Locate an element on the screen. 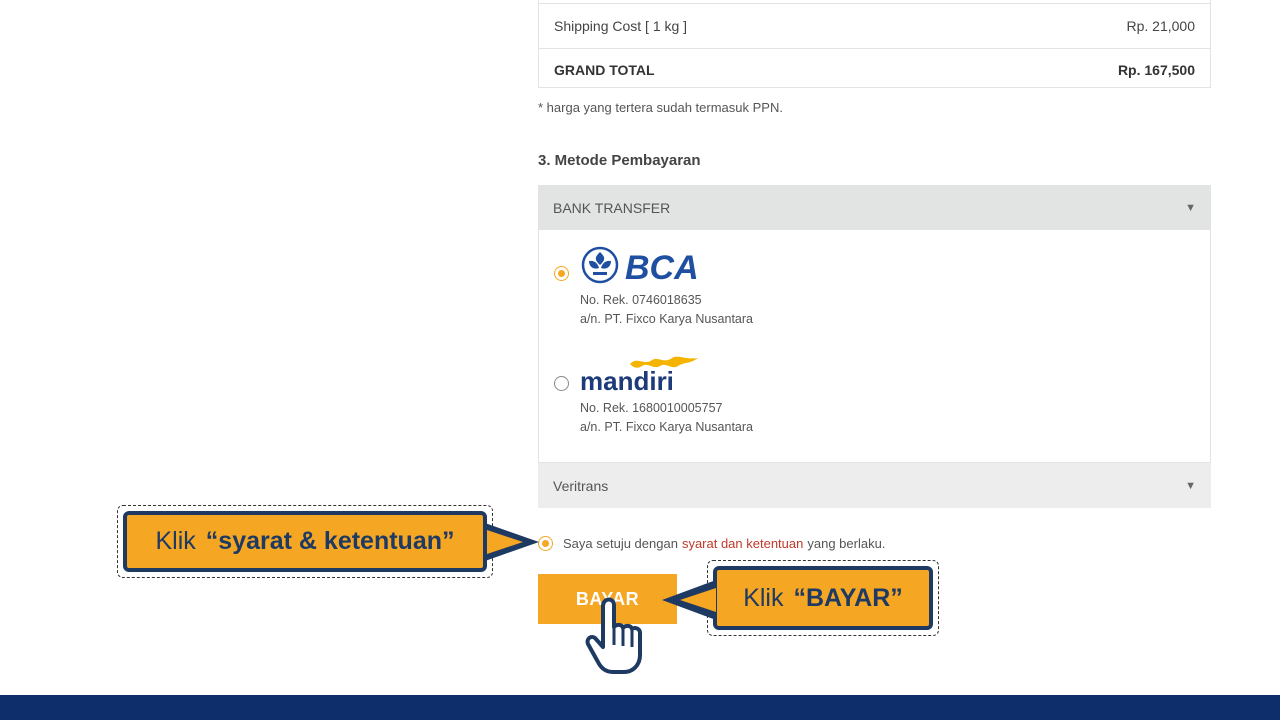 This screenshot has width=1280, height=720. mandiri-account-number: No. Rek. 1680010005757 is located at coordinates (651, 408).